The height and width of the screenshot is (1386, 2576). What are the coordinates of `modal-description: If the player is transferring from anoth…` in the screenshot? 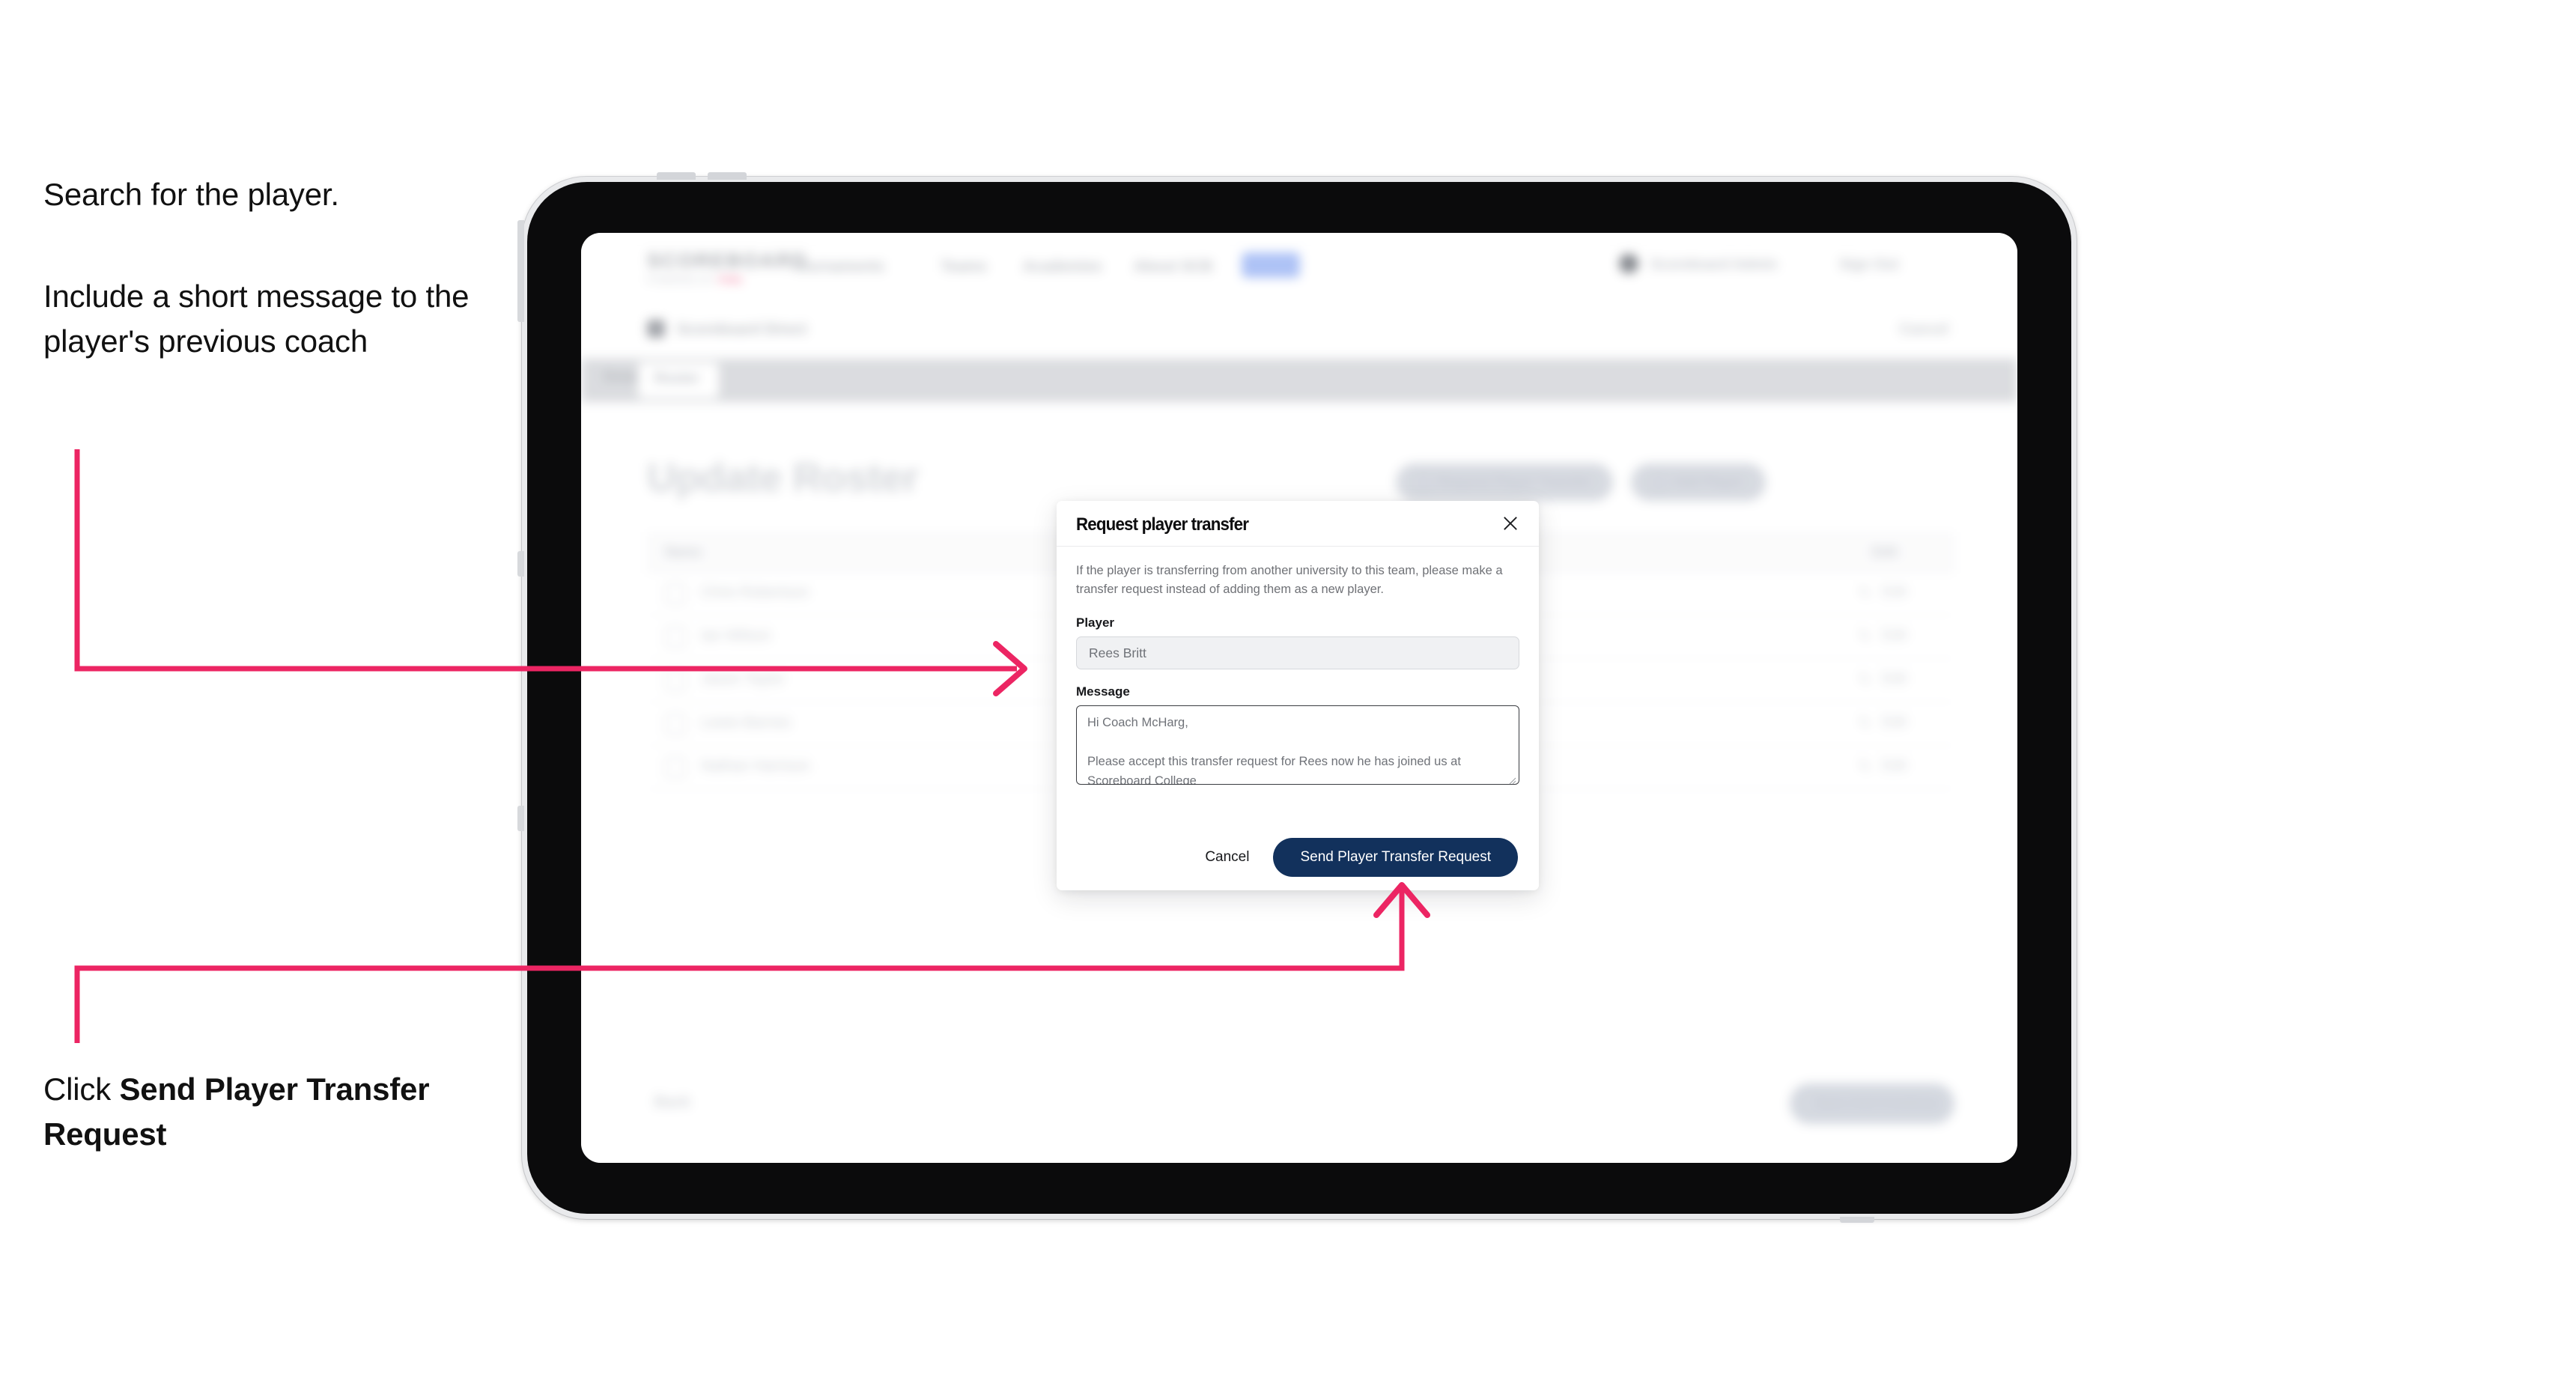 It's located at (1289, 580).